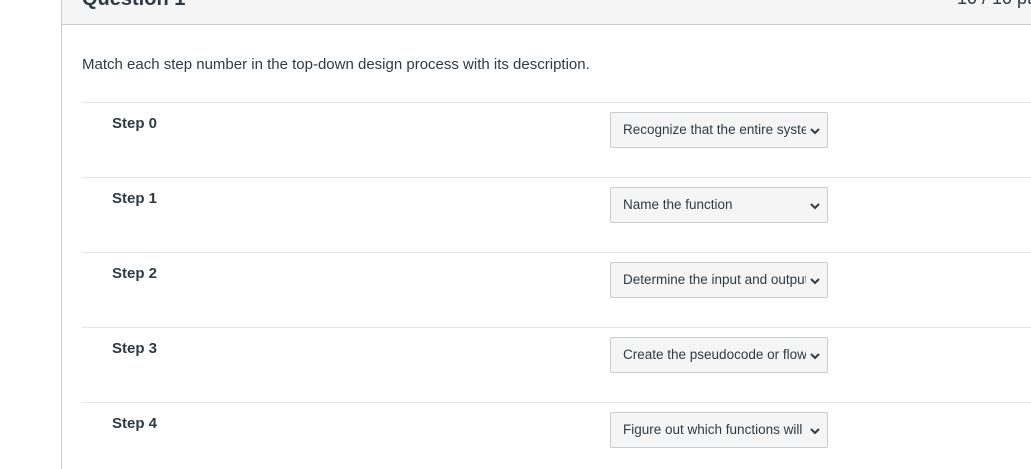 This screenshot has width=1031, height=469. I want to click on step-label: Step 4, so click(135, 423).